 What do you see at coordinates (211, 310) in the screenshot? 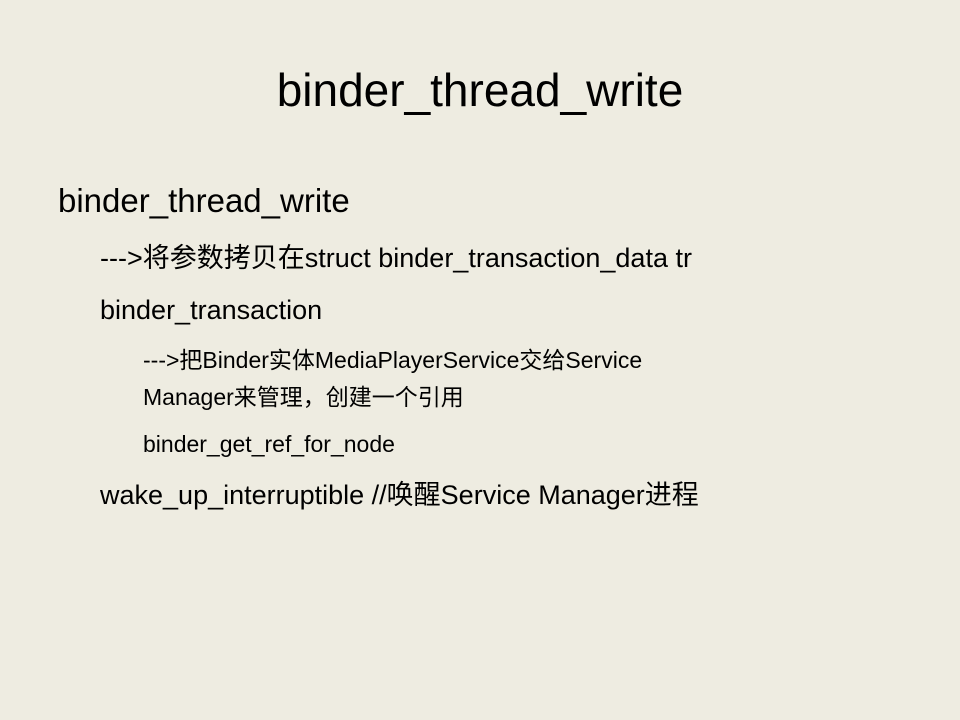
I see `bullet-binder-transaction: binder_transaction` at bounding box center [211, 310].